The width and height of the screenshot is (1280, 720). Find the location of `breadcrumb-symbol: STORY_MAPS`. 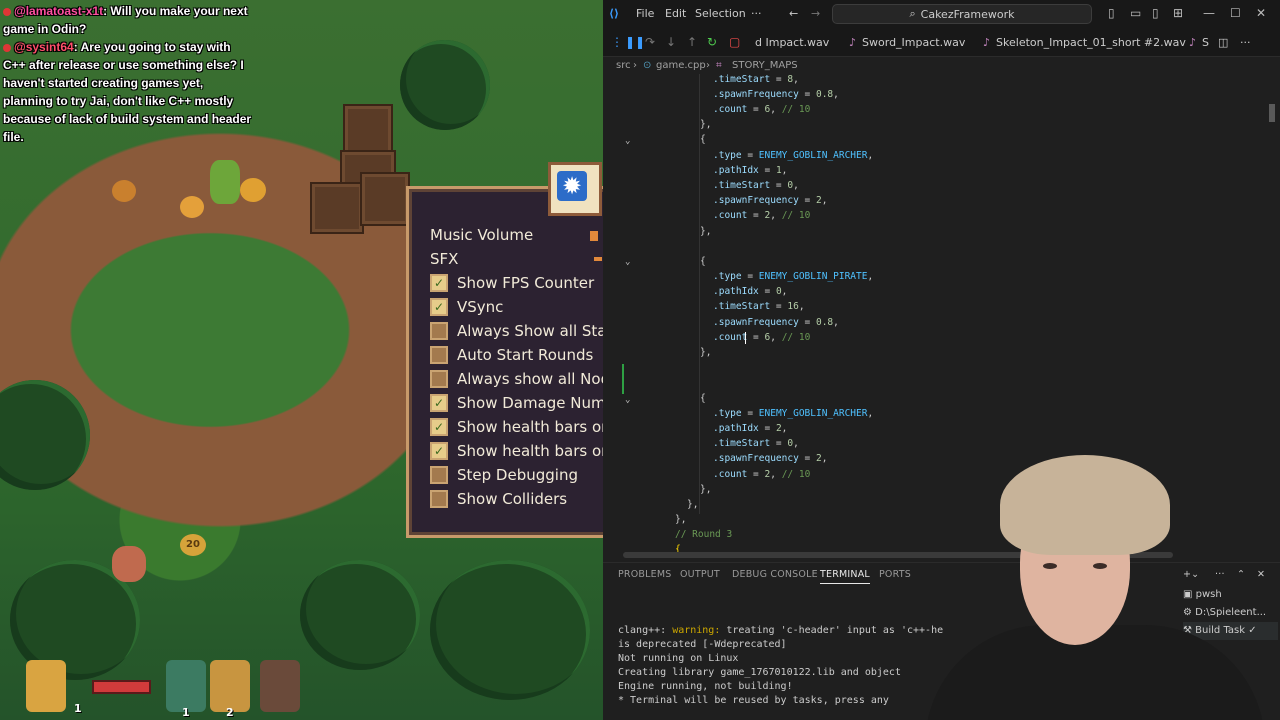

breadcrumb-symbol: STORY_MAPS is located at coordinates (765, 65).